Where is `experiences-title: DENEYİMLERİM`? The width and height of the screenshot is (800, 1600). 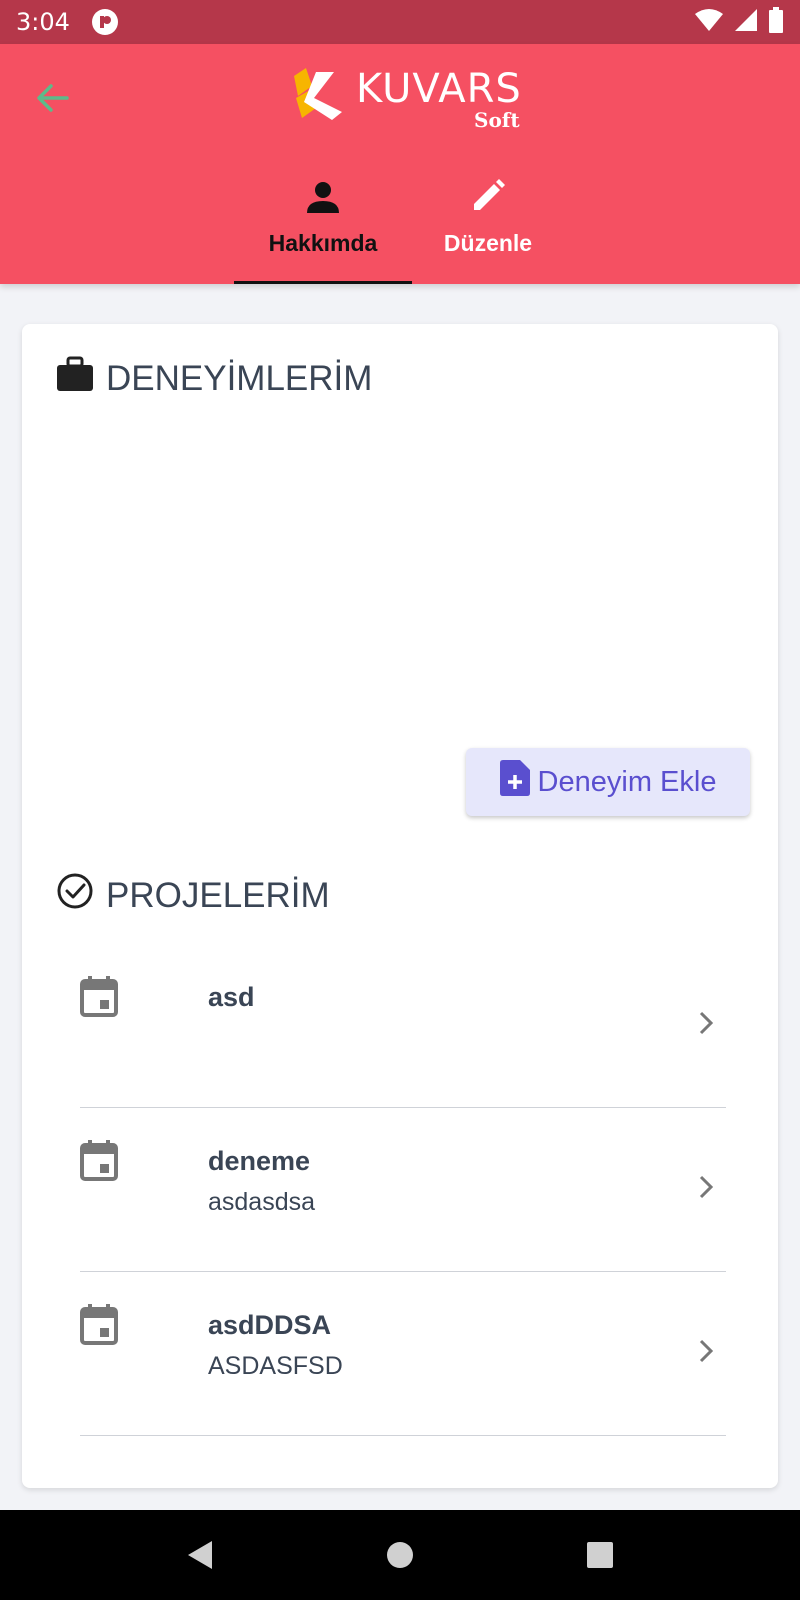
experiences-title: DENEYİMLERİM is located at coordinates (239, 378).